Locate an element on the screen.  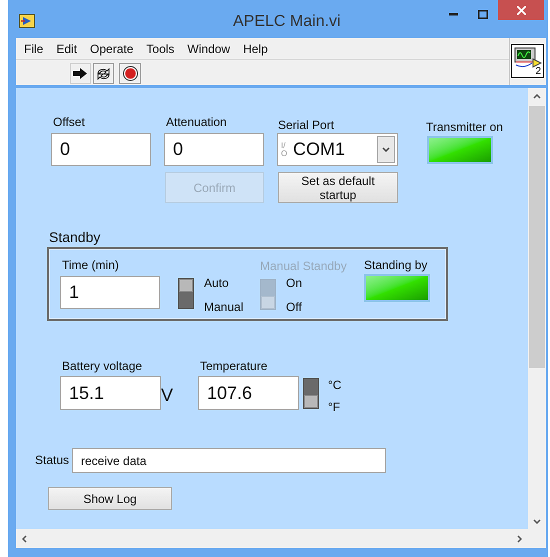
menu-item: Window is located at coordinates (208, 49).